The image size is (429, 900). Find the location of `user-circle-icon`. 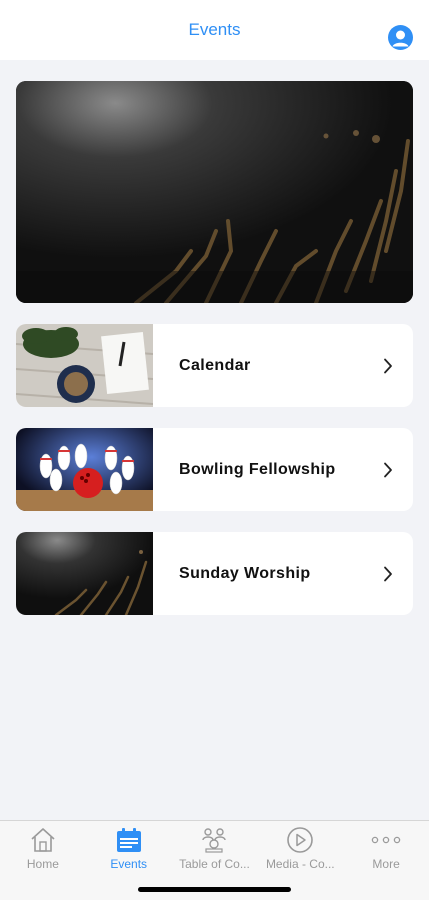

user-circle-icon is located at coordinates (400, 38).